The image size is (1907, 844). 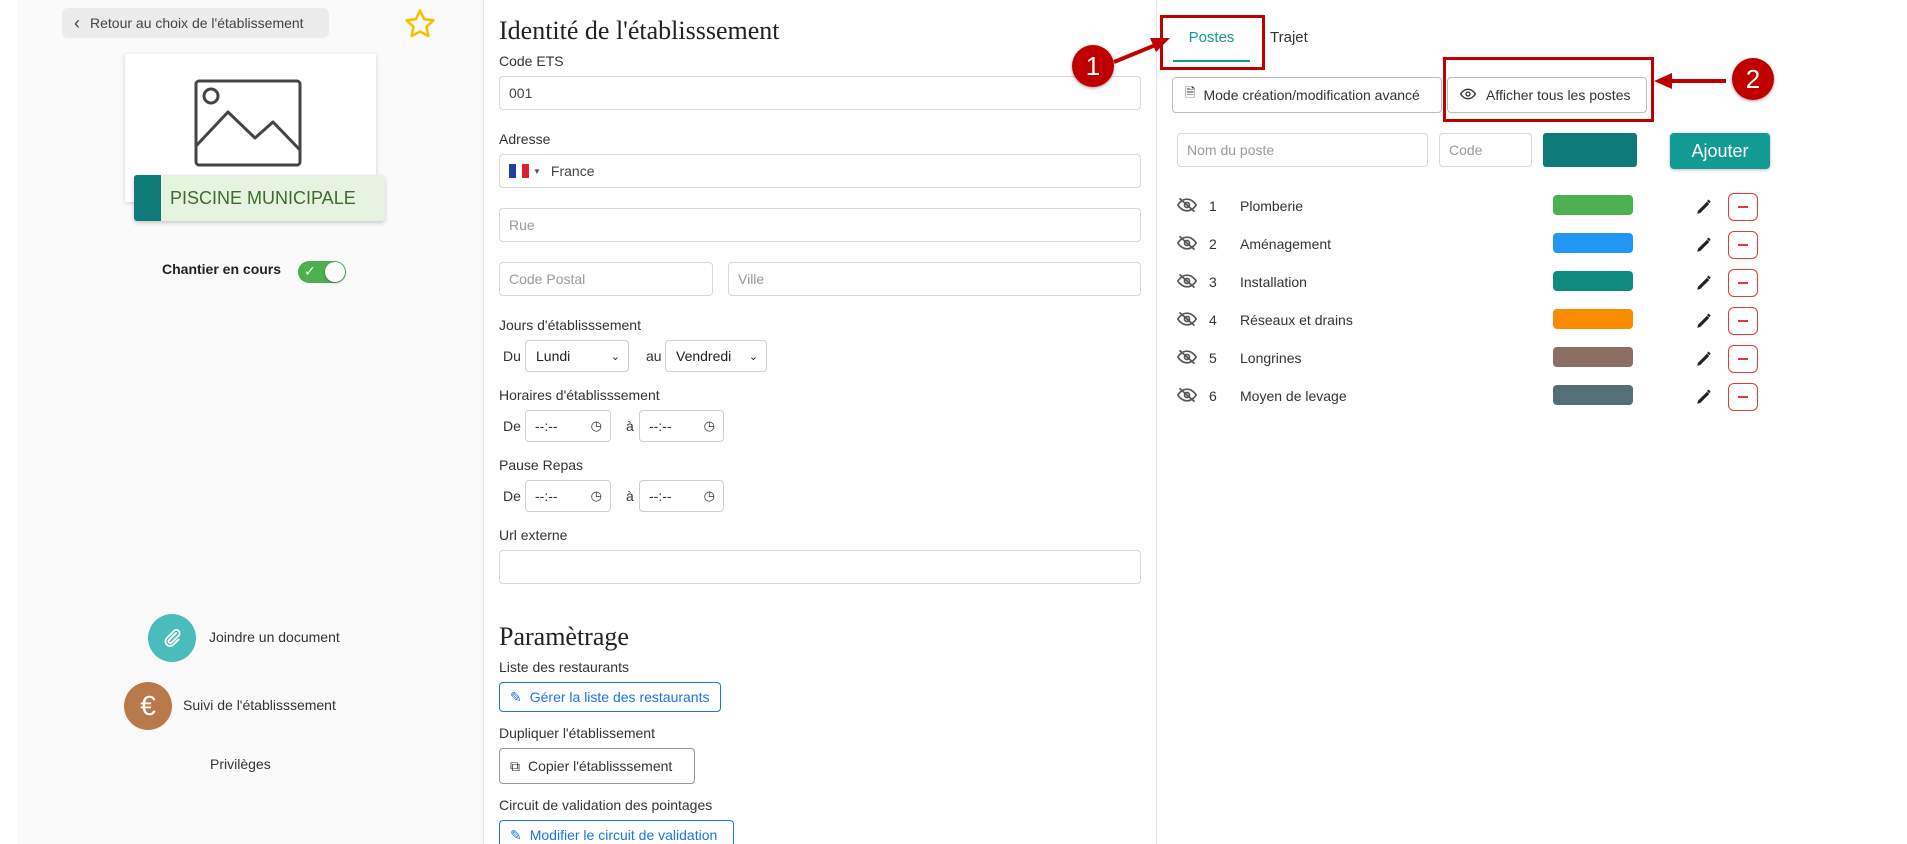 What do you see at coordinates (1190, 92) in the screenshot?
I see `document-icon: 🗎` at bounding box center [1190, 92].